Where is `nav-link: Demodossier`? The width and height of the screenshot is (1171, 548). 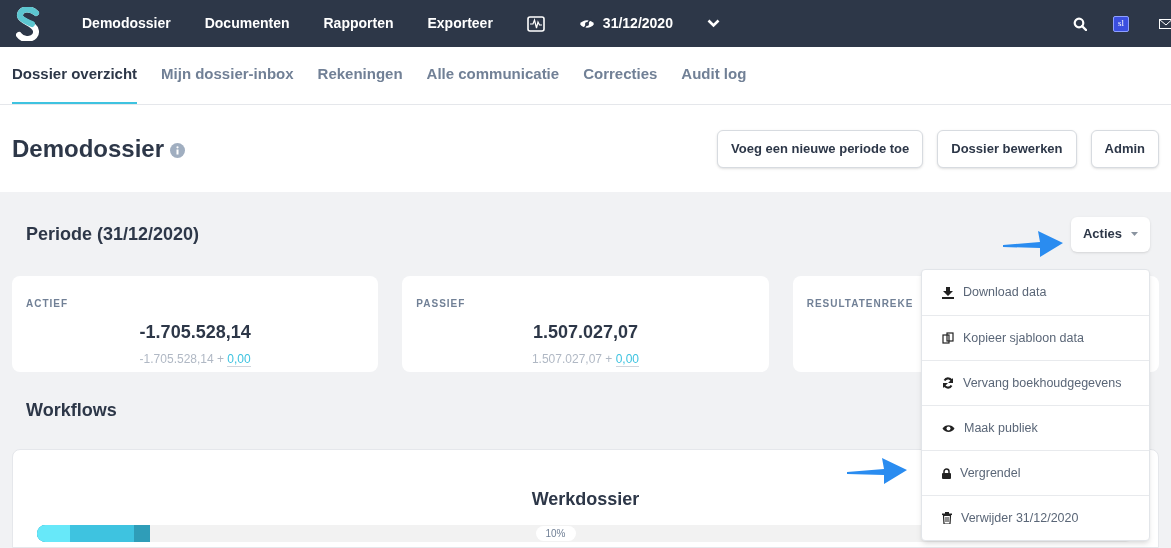
nav-link: Demodossier is located at coordinates (126, 23).